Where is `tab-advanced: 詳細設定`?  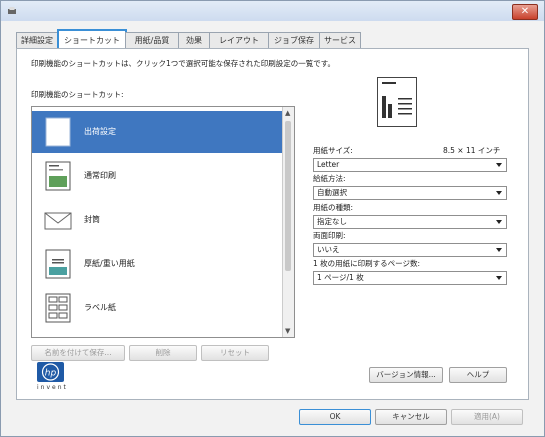 tab-advanced: 詳細設定 is located at coordinates (37, 40).